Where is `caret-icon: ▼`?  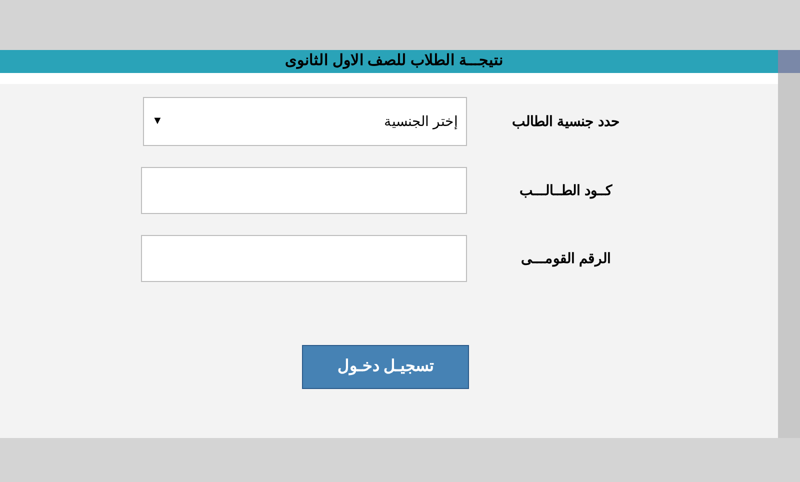 caret-icon: ▼ is located at coordinates (157, 121).